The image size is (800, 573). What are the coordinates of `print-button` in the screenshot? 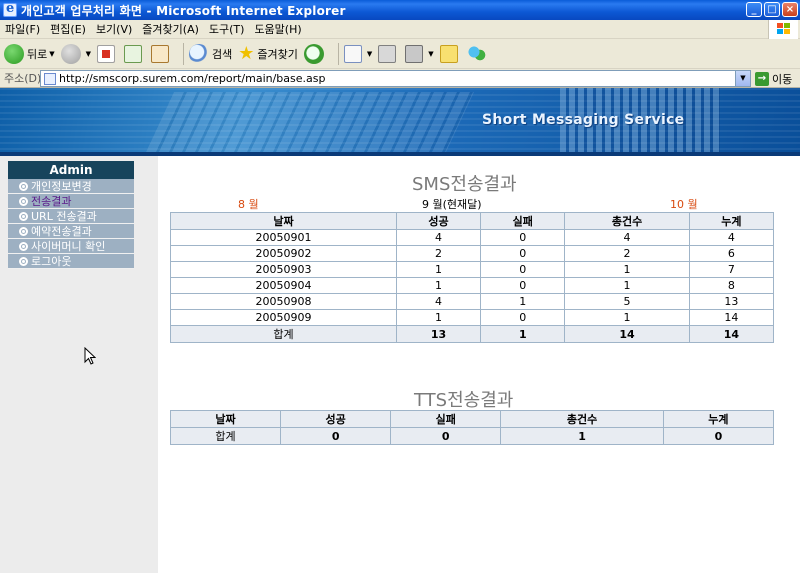 It's located at (388, 53).